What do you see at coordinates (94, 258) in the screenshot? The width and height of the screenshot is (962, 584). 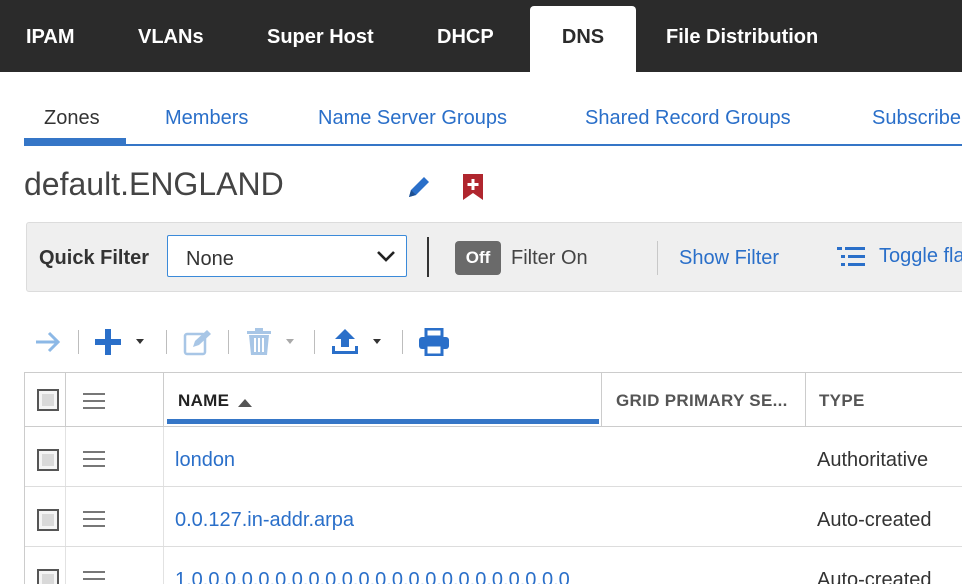 I see `quick-filter-label: Quick Filter` at bounding box center [94, 258].